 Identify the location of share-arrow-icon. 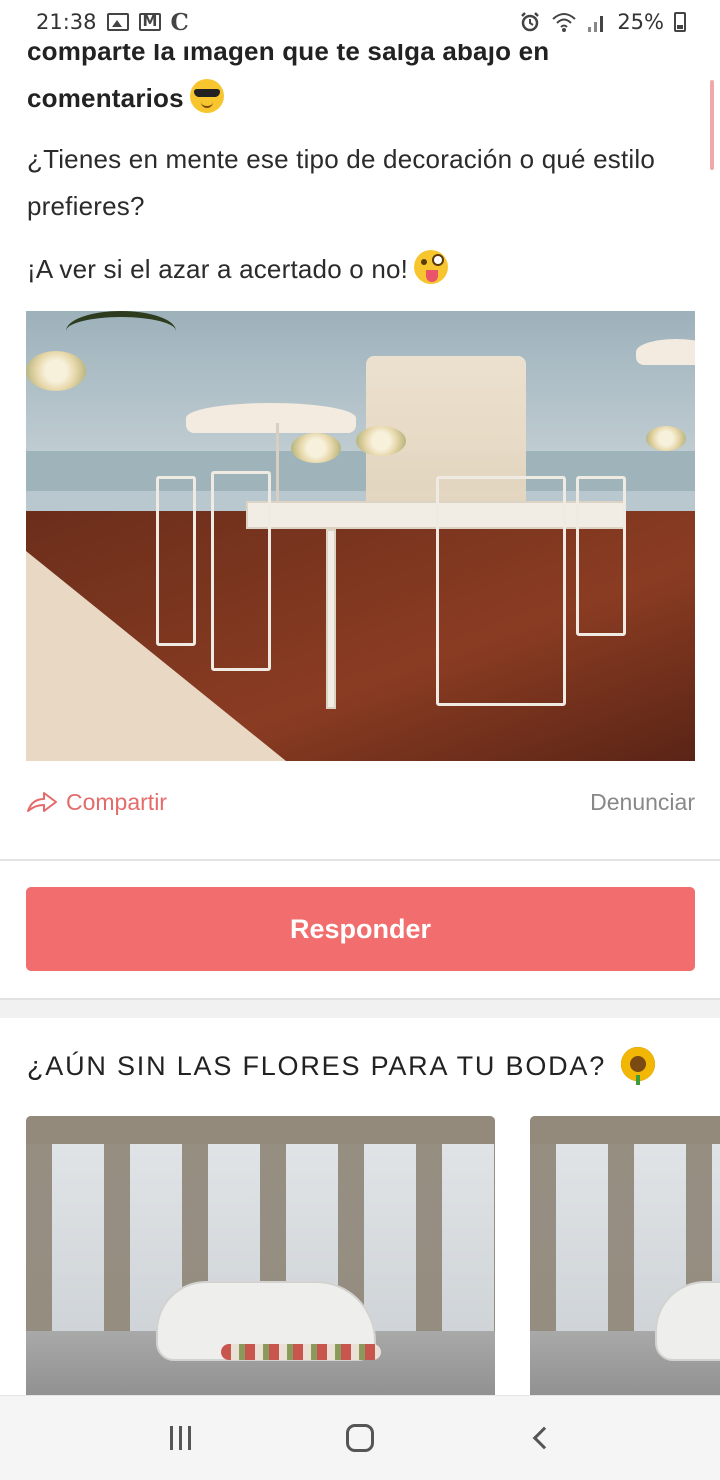
(42, 802).